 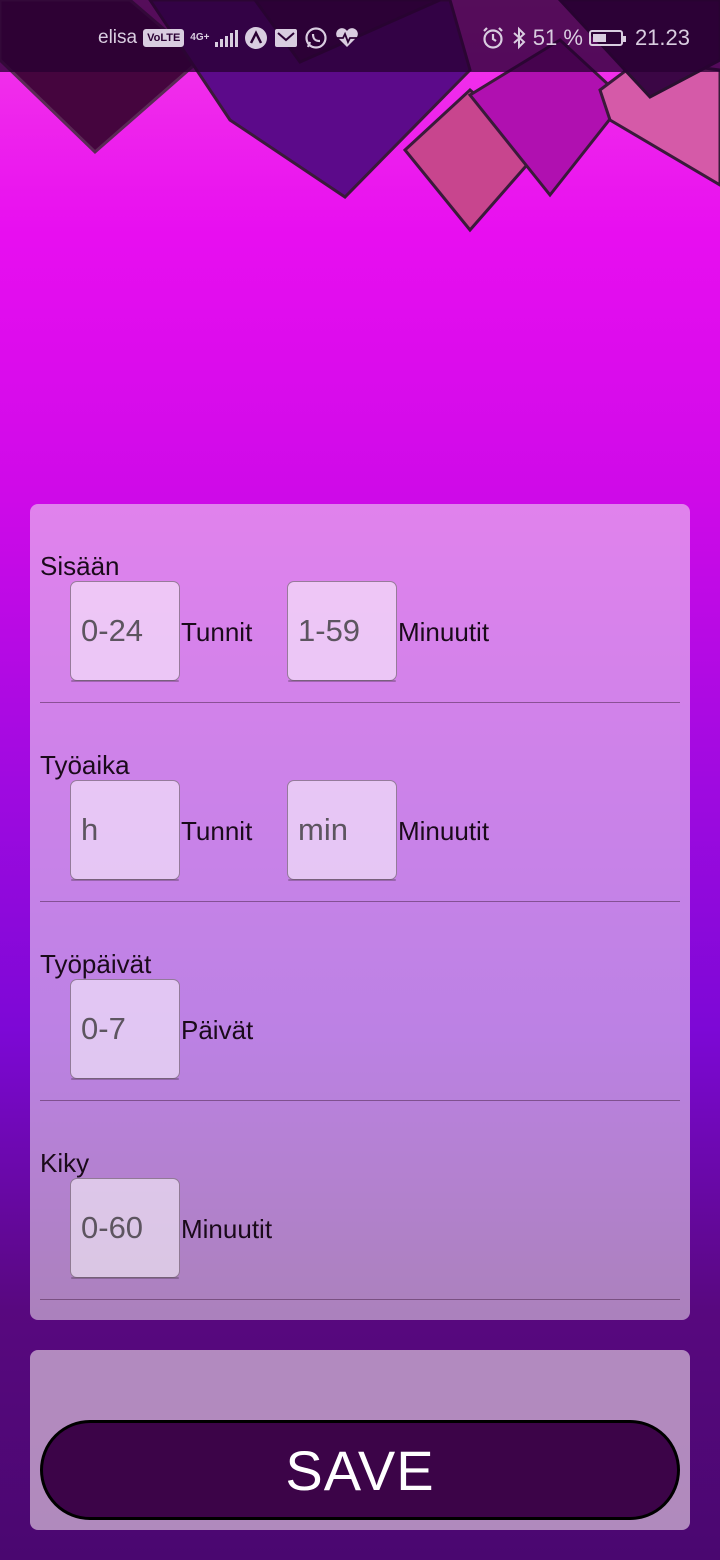 I want to click on mail-icon, so click(x=286, y=38).